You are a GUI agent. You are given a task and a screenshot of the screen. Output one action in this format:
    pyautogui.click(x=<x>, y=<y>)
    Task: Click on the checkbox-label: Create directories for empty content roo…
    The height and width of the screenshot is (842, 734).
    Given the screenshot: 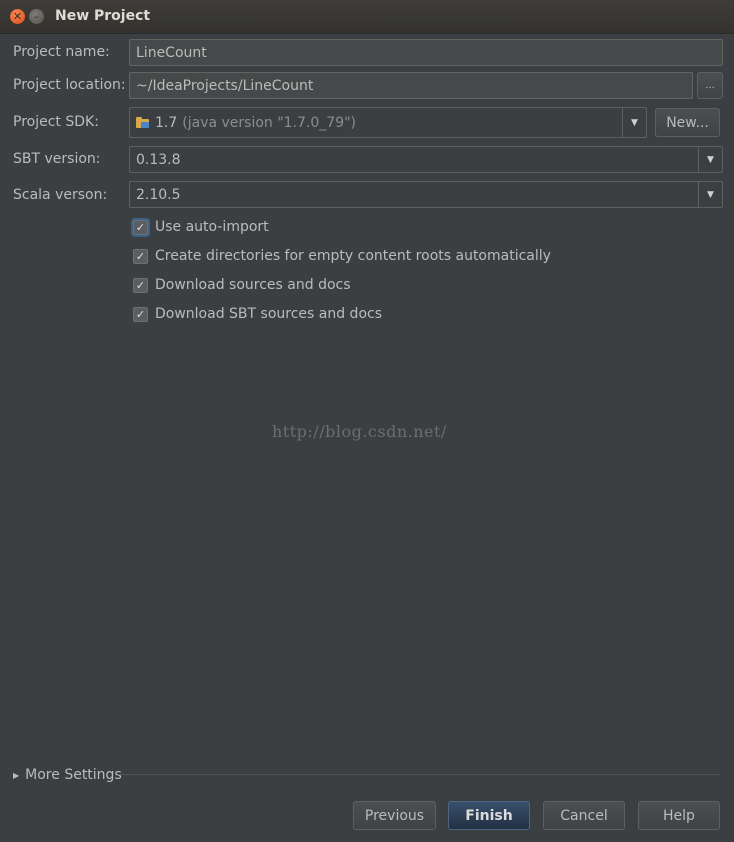 What is the action you would take?
    pyautogui.click(x=353, y=256)
    